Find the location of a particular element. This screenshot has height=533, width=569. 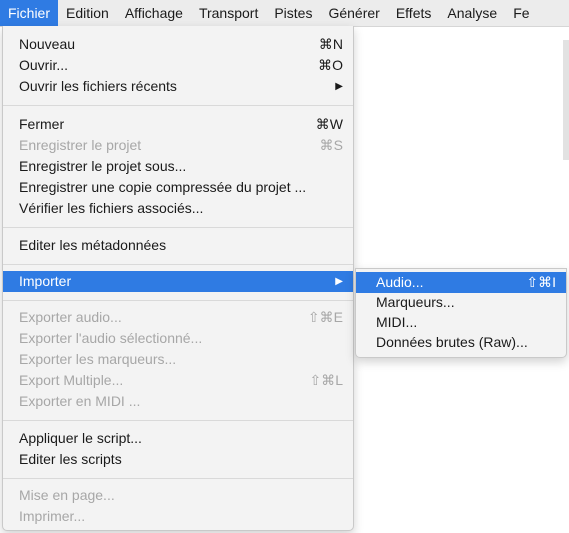

menu-item-label: Editer les métadonnées is located at coordinates (93, 245).